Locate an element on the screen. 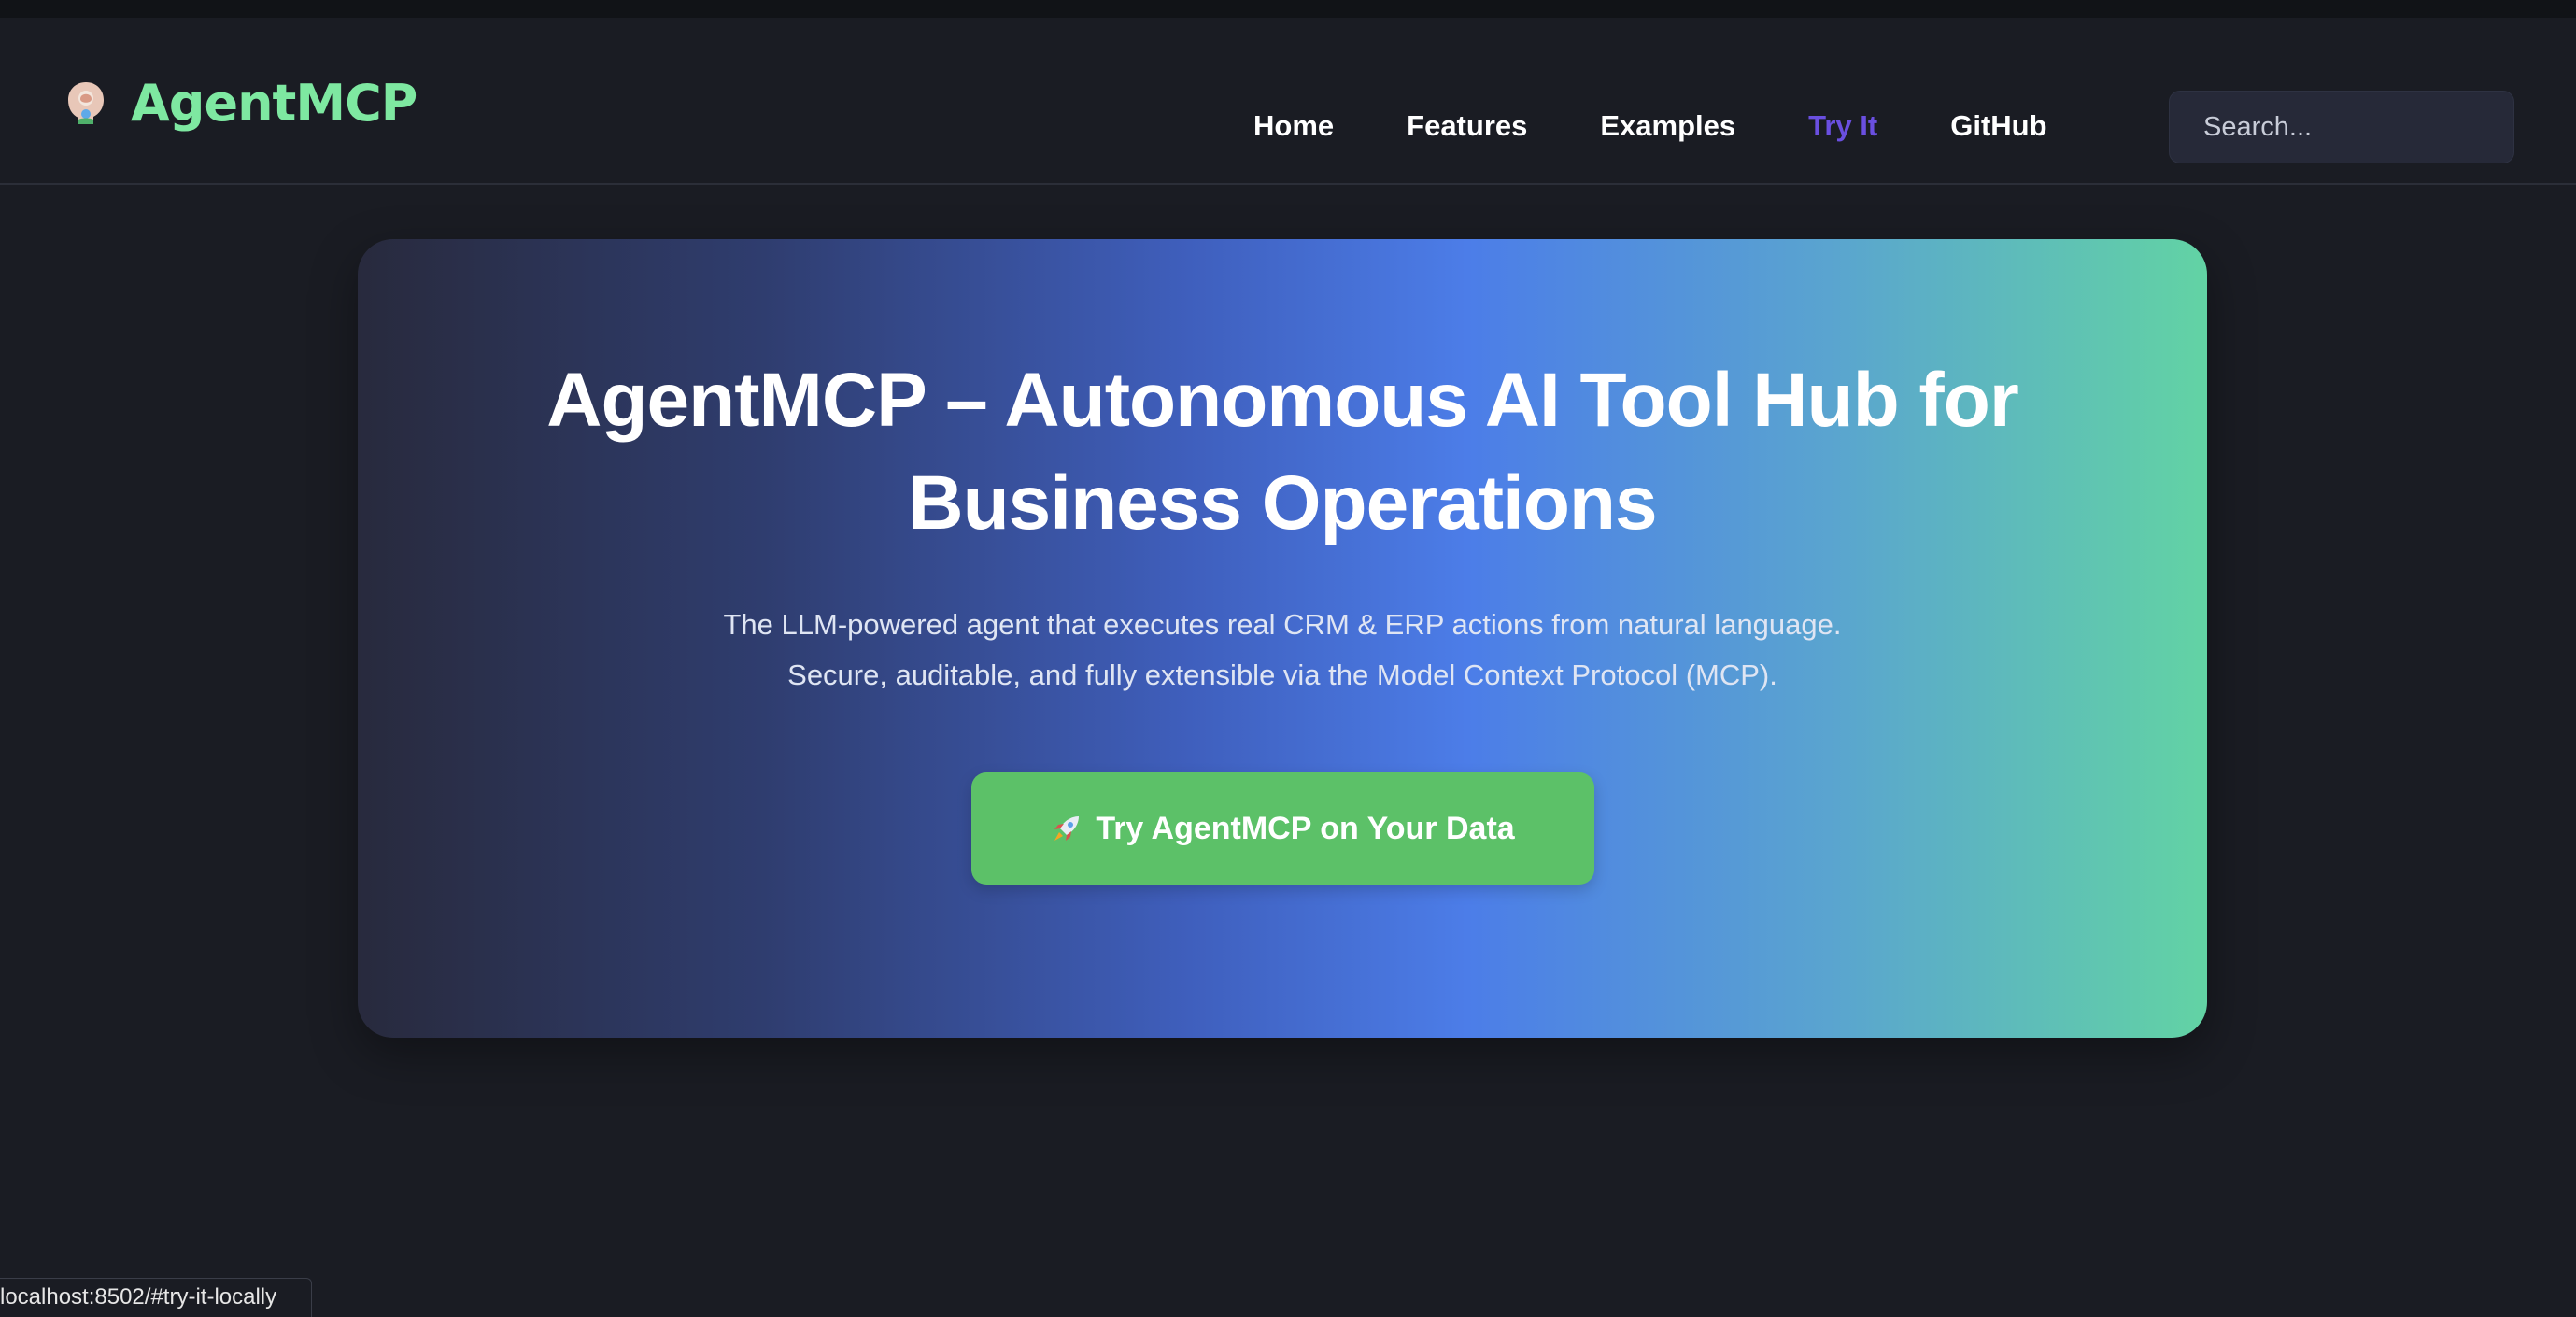  brain-head-icon is located at coordinates (86, 103).